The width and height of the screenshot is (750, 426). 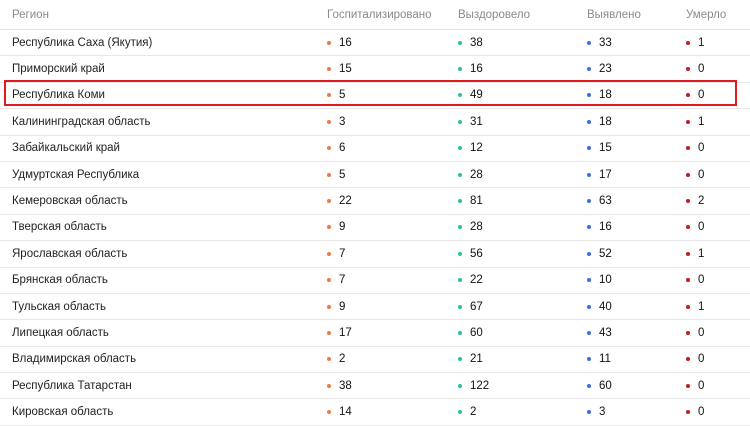 What do you see at coordinates (596, 411) in the screenshot?
I see `detected-cell: 3` at bounding box center [596, 411].